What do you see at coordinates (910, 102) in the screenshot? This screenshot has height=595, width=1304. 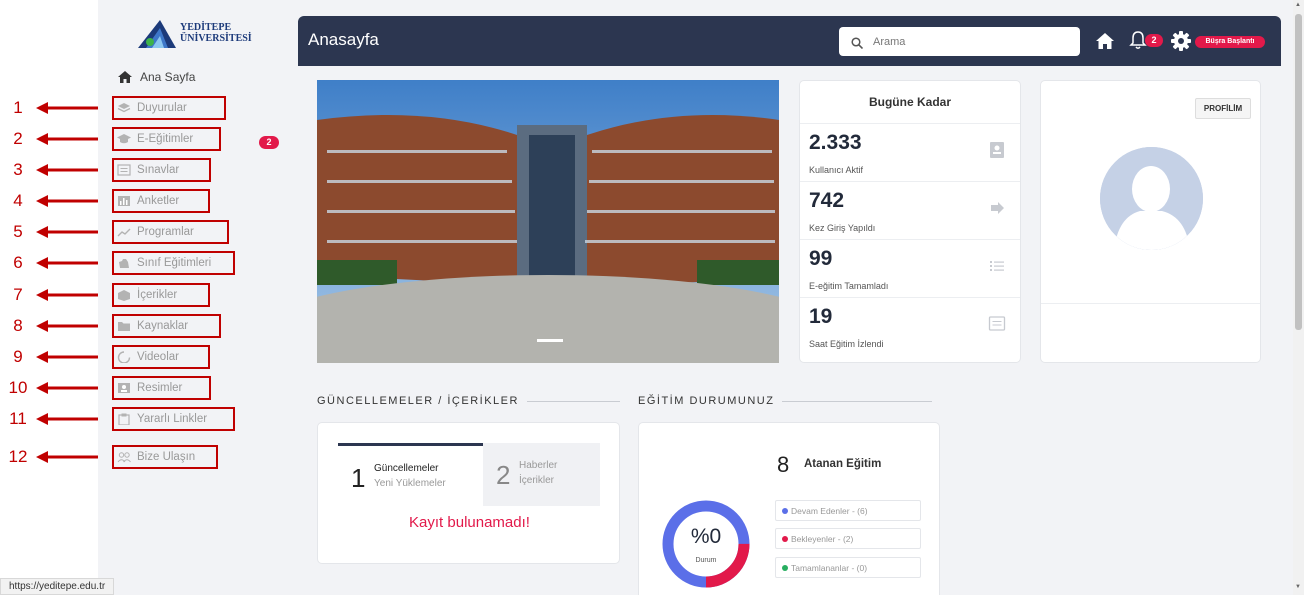 I see `stats-card-title: Bugüne Kadar` at bounding box center [910, 102].